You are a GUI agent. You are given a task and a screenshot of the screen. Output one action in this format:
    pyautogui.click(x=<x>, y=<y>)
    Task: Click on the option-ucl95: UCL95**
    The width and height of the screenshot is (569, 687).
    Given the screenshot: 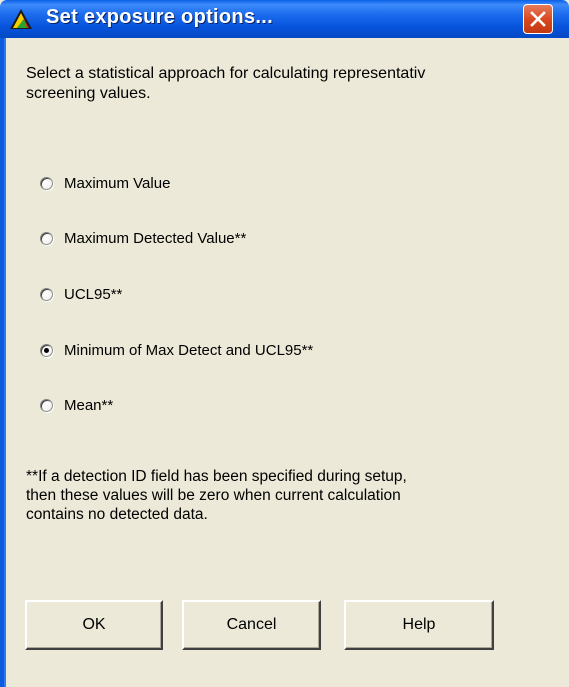 What is the action you would take?
    pyautogui.click(x=81, y=294)
    